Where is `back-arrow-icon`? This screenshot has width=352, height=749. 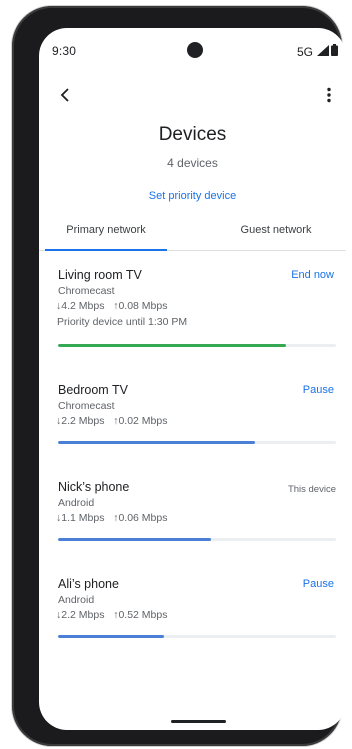
back-arrow-icon is located at coordinates (66, 97).